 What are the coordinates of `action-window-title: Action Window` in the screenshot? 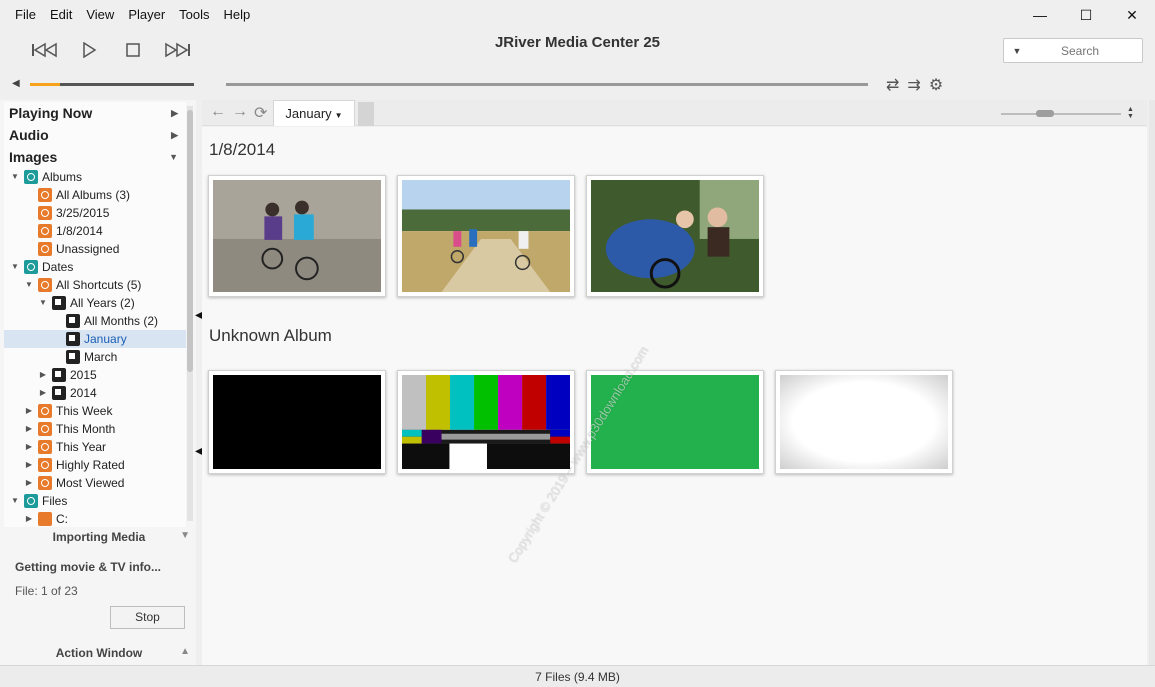 It's located at (99, 653).